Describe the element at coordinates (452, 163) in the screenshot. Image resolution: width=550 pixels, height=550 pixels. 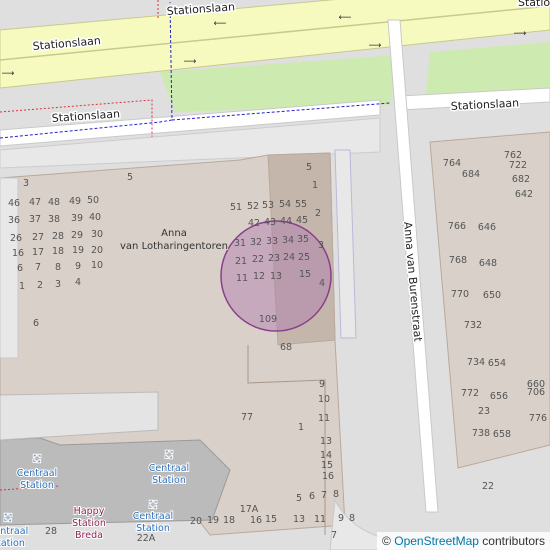
I see `house-number: 764` at that location.